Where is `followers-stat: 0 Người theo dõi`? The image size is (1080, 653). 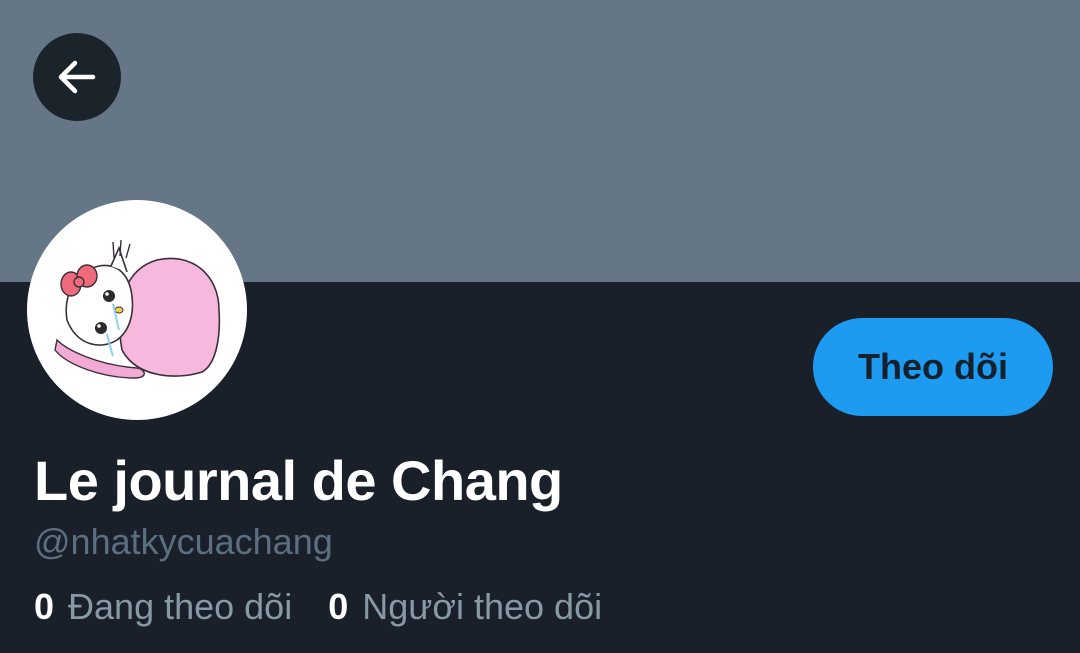 followers-stat: 0 Người theo dõi is located at coordinates (465, 607).